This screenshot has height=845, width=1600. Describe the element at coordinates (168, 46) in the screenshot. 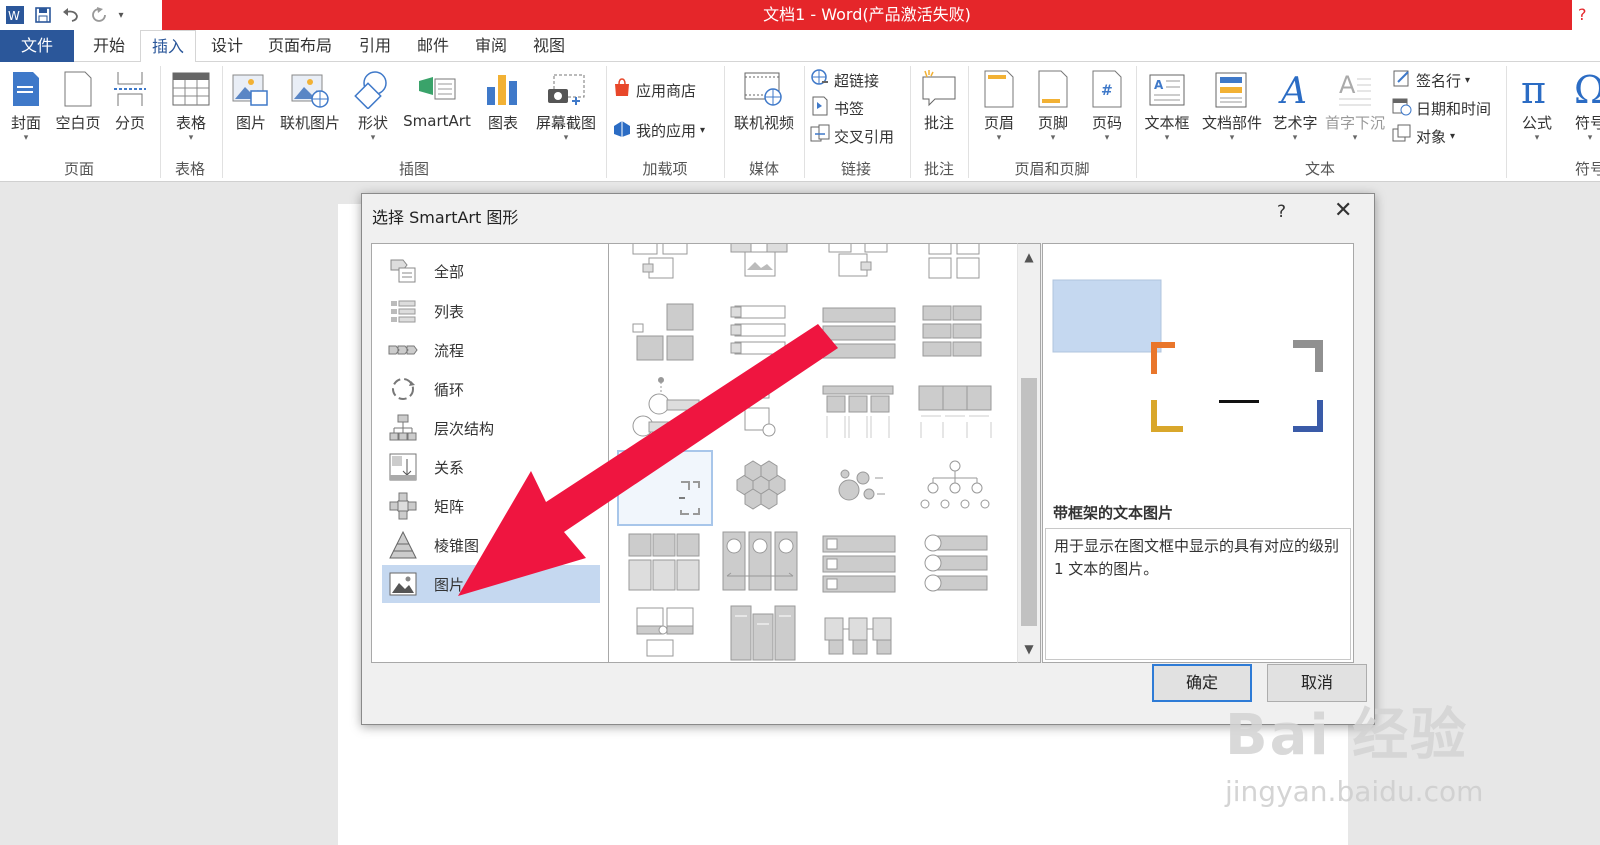

I see `tab-insert: 插入` at that location.